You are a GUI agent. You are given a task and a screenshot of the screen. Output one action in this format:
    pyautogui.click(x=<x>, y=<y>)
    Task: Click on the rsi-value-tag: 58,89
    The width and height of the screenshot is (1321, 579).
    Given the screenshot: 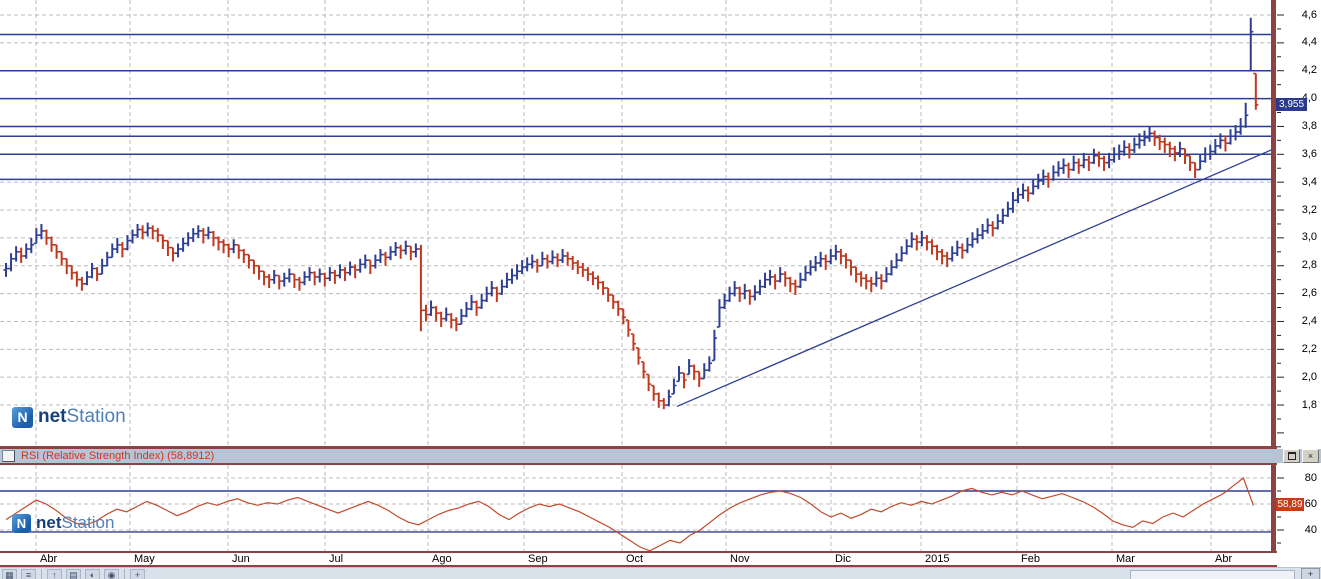 What is the action you would take?
    pyautogui.click(x=1290, y=505)
    